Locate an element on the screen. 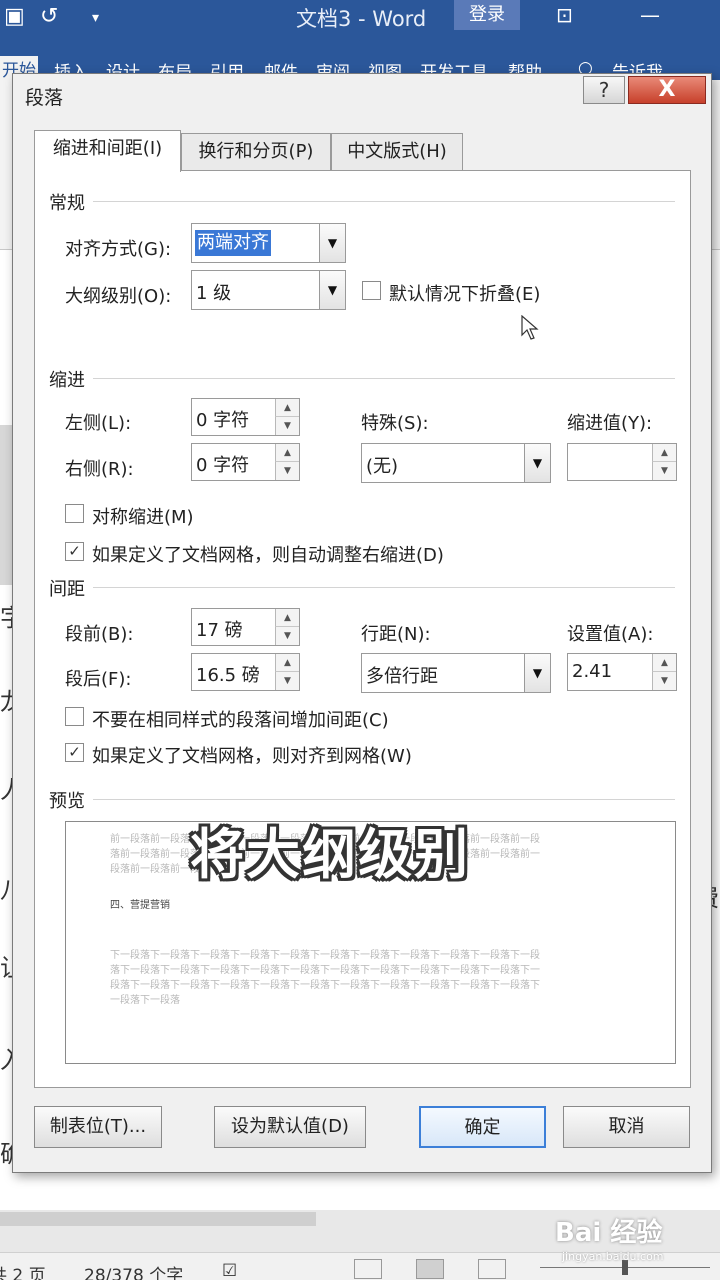 This screenshot has width=720, height=1280. minimize-icon: — is located at coordinates (650, 15).